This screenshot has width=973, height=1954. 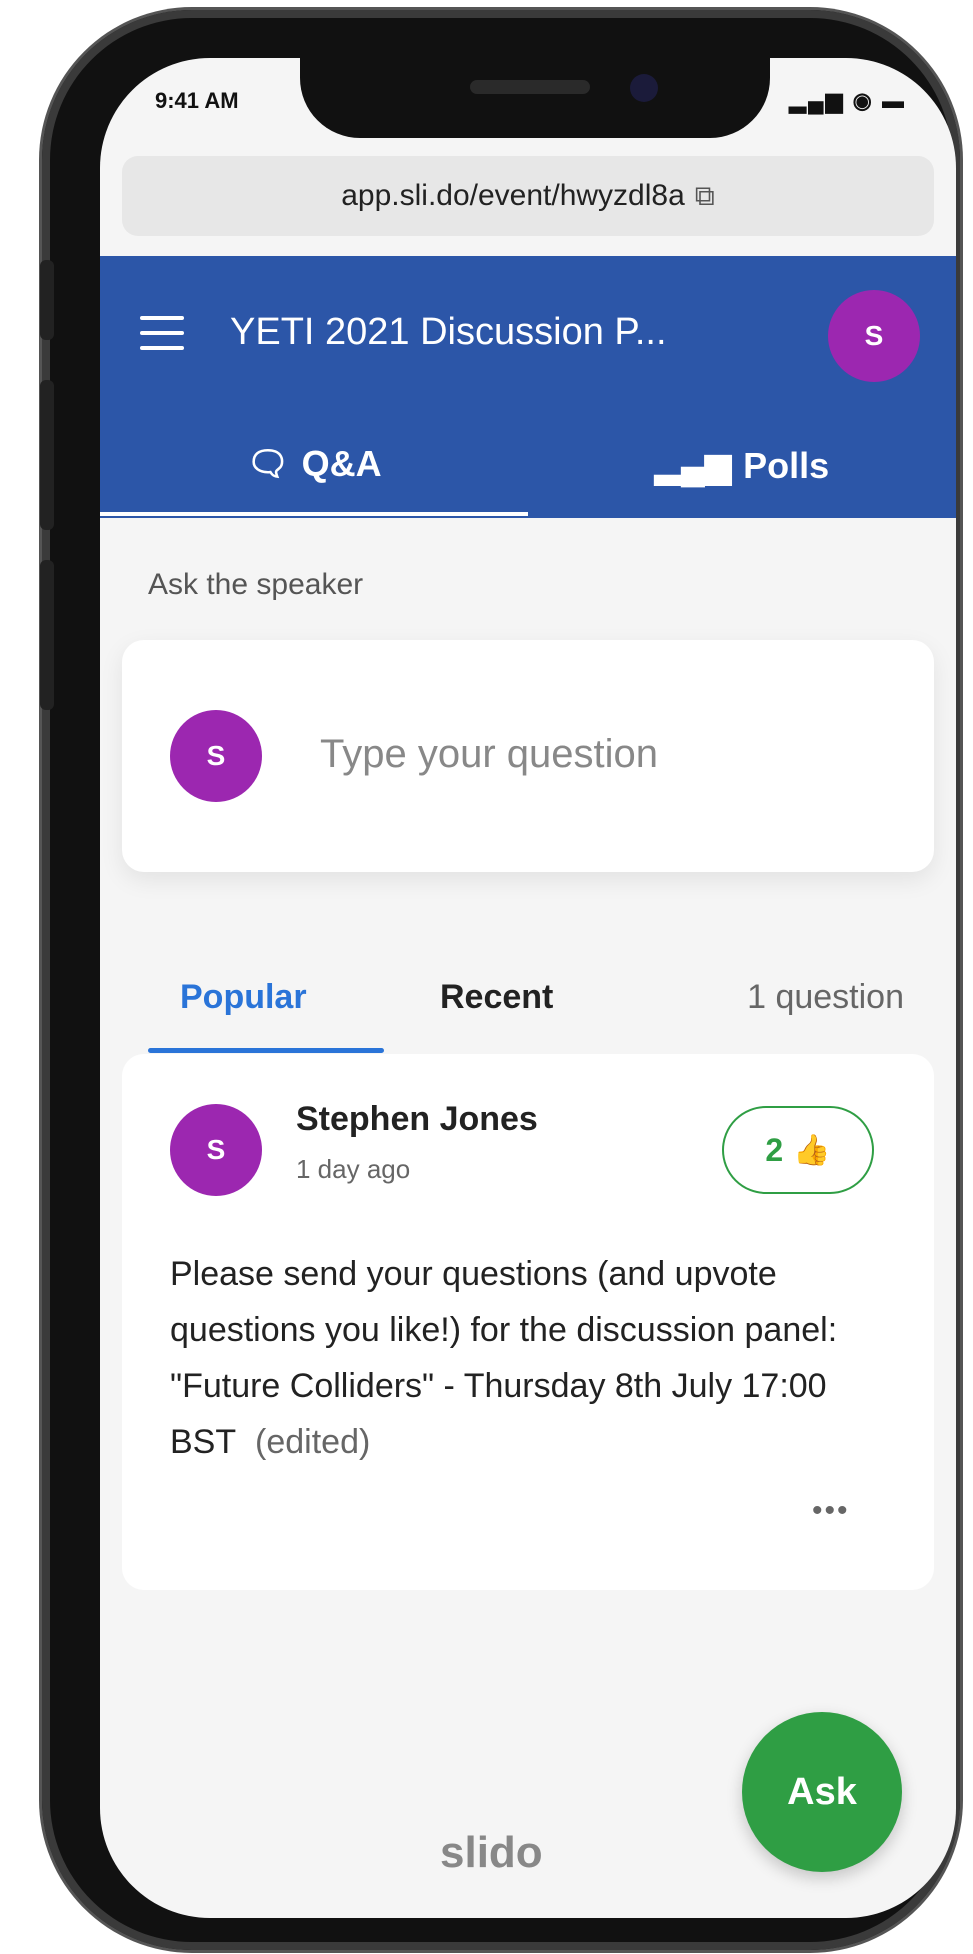 What do you see at coordinates (47, 635) in the screenshot?
I see `volume-down-button` at bounding box center [47, 635].